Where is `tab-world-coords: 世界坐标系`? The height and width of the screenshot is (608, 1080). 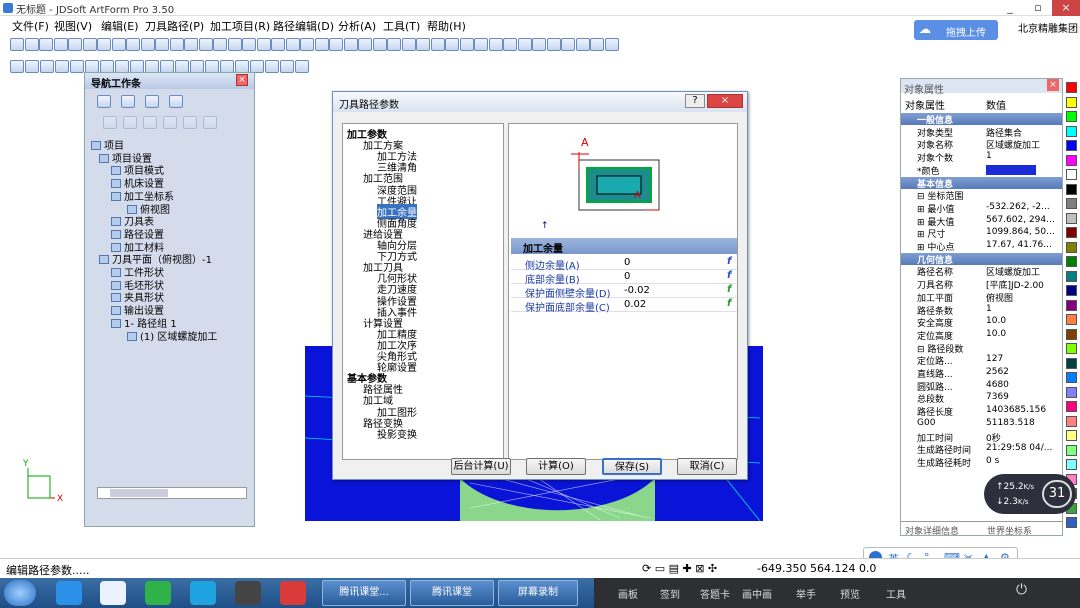
tab-world-coords: 世界坐标系 is located at coordinates (1009, 530).